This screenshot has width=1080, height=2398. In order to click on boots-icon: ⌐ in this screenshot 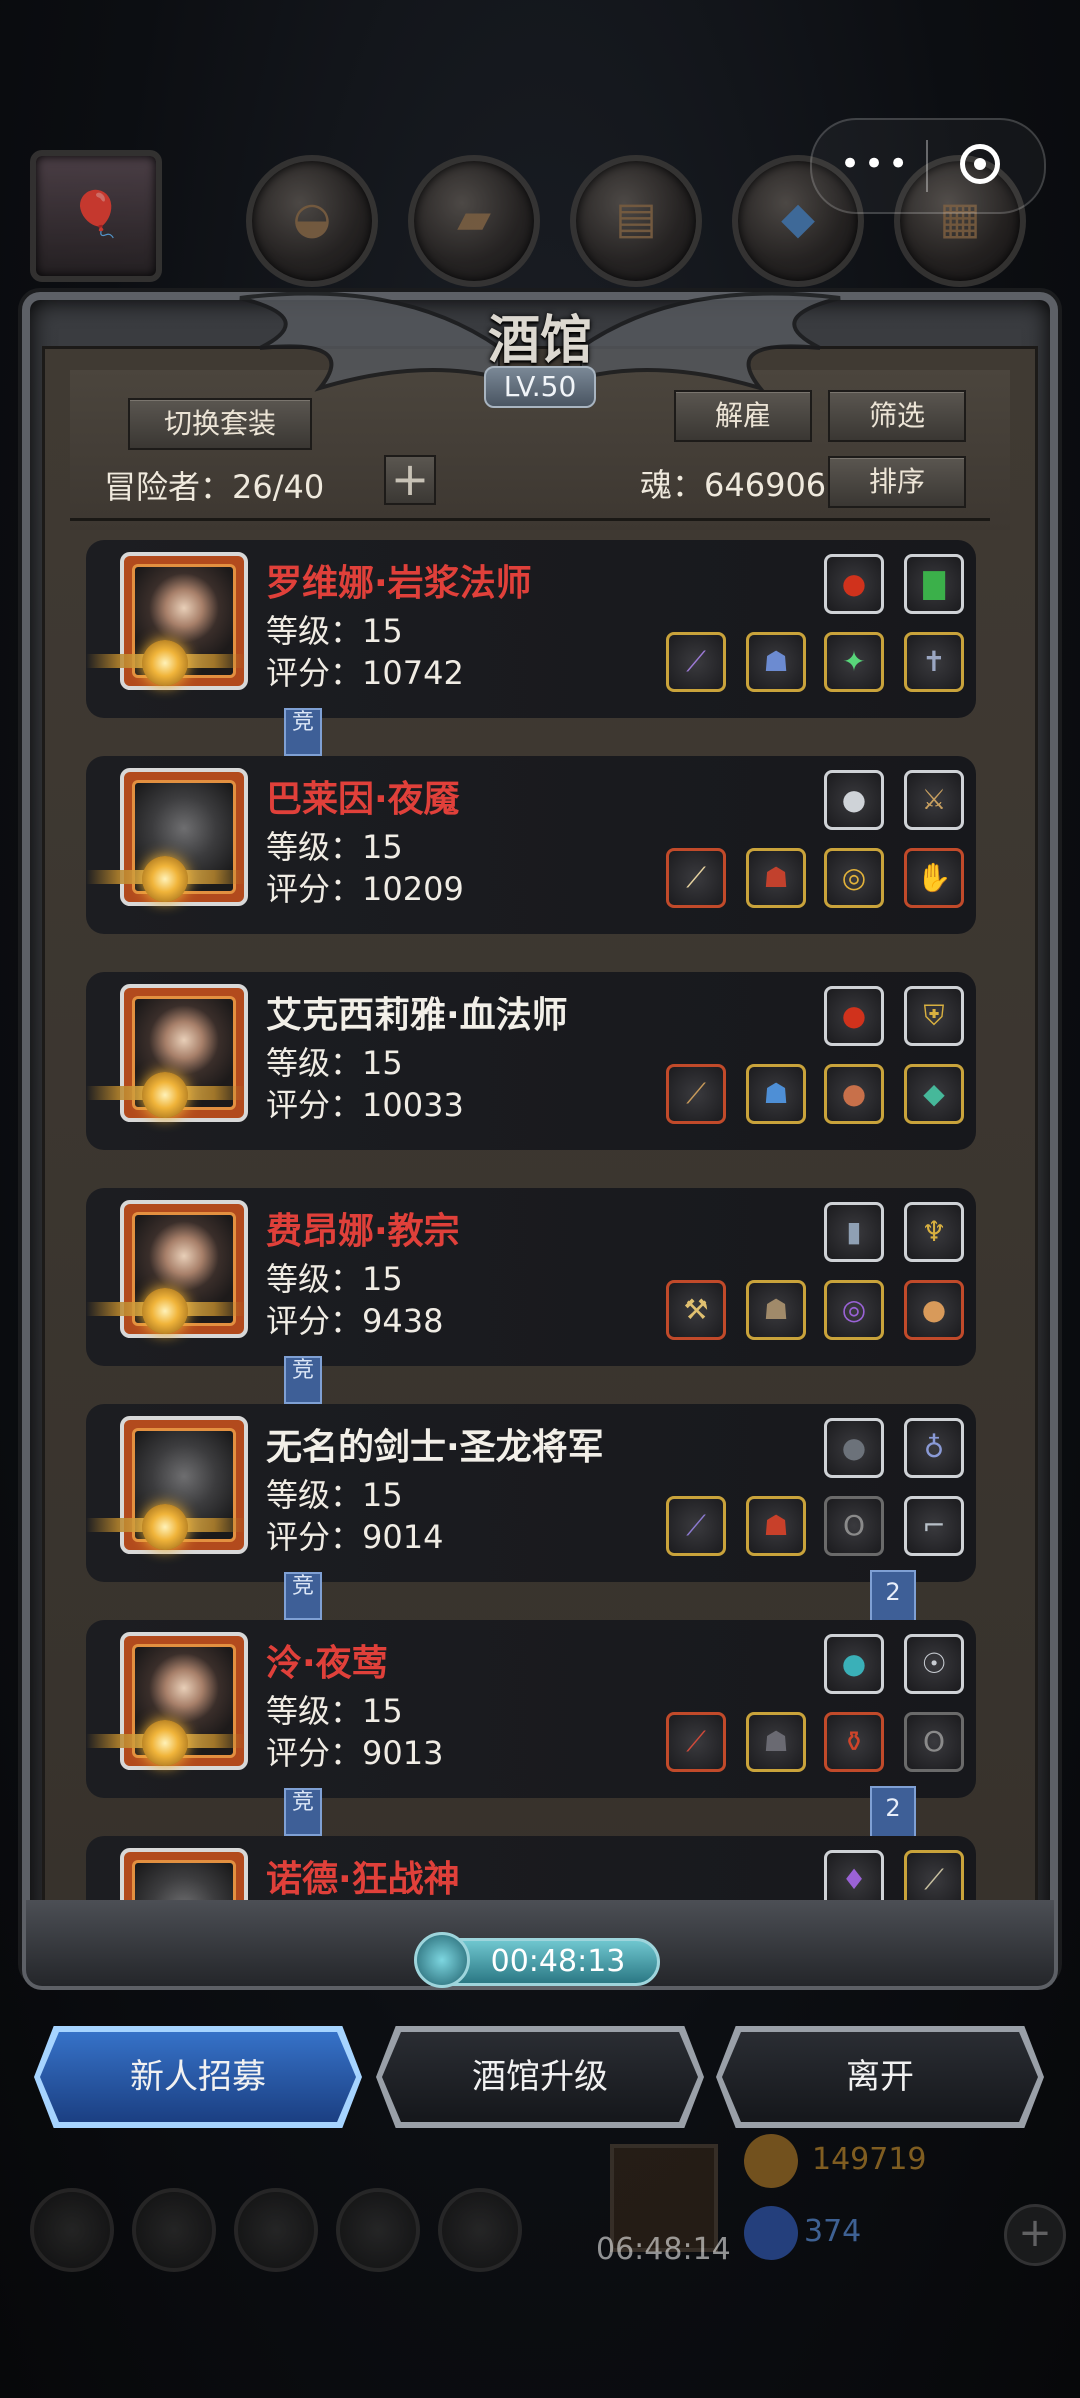, I will do `click(934, 1526)`.